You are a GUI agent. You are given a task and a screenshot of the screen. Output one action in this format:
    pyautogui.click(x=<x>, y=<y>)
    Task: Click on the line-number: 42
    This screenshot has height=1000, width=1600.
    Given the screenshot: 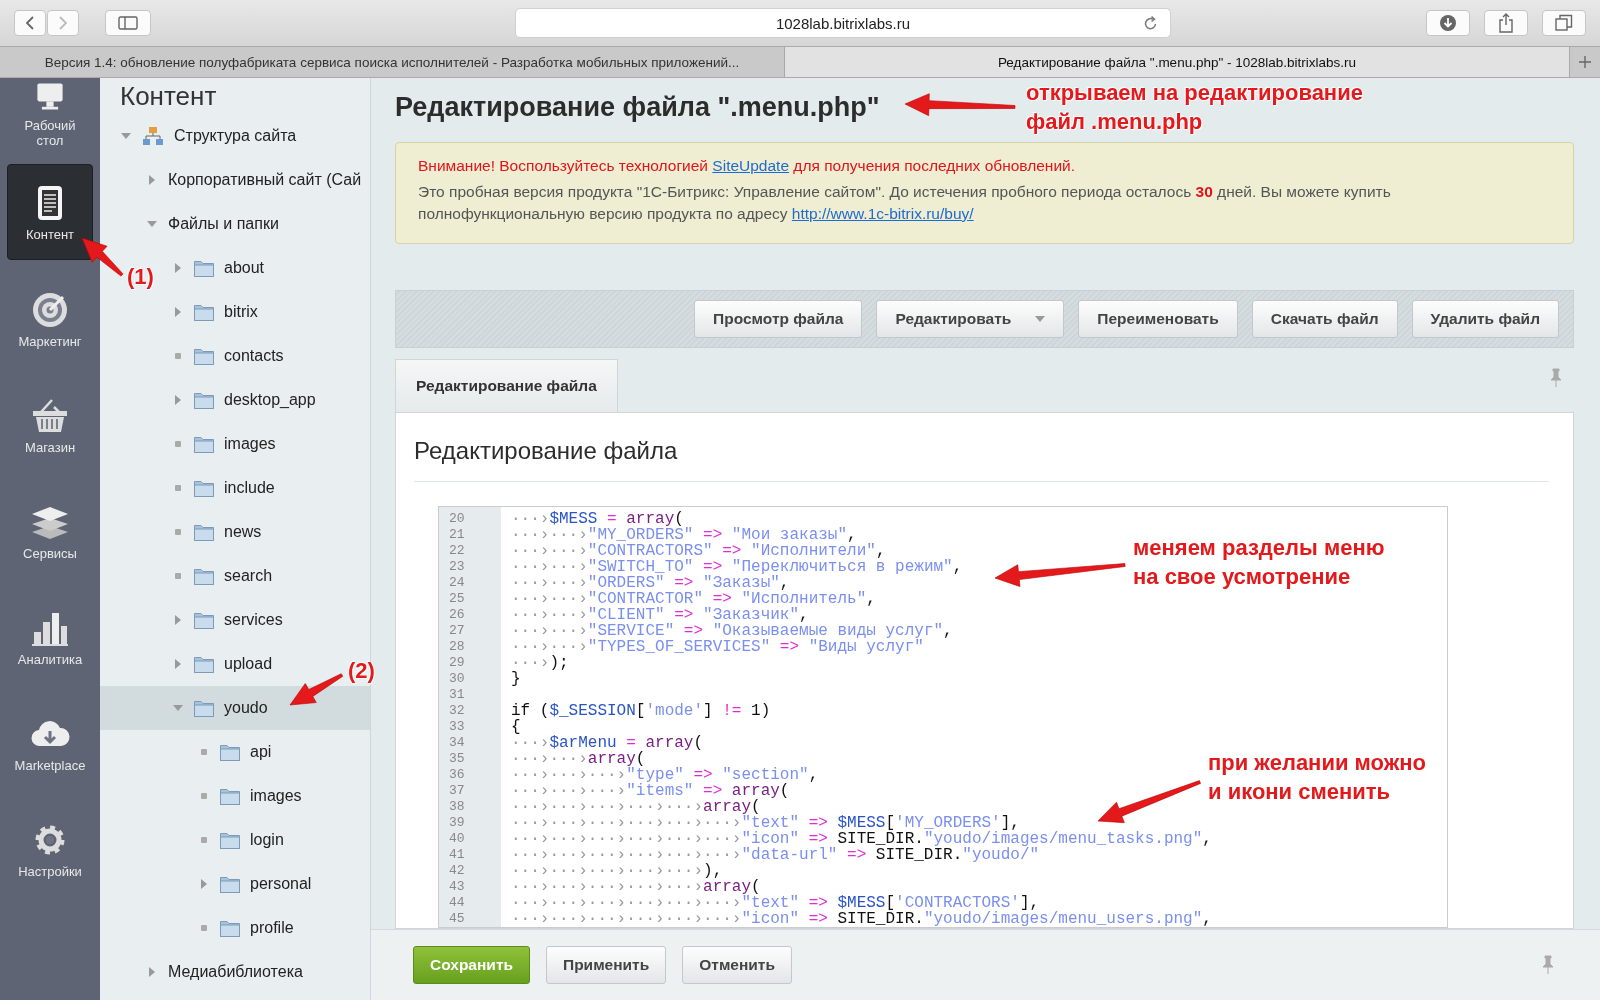 What is the action you would take?
    pyautogui.click(x=457, y=871)
    